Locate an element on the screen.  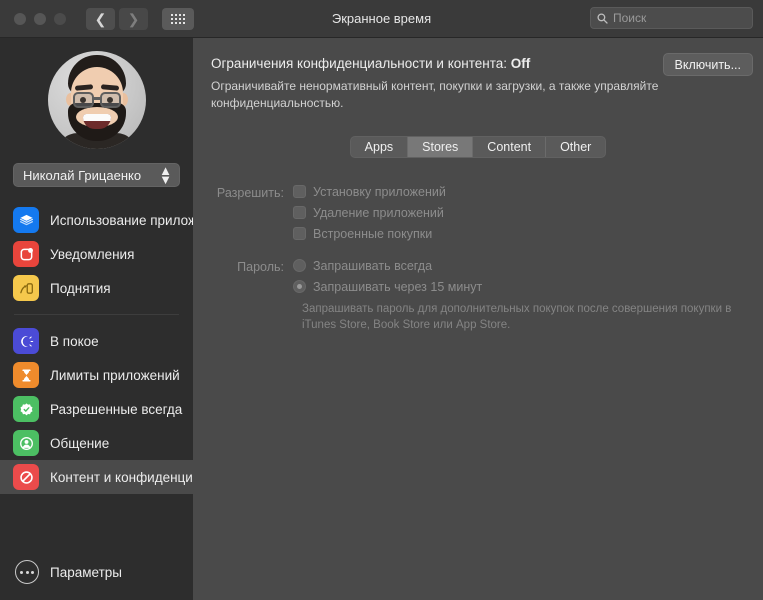
downtime-icon is located at coordinates (26, 341).